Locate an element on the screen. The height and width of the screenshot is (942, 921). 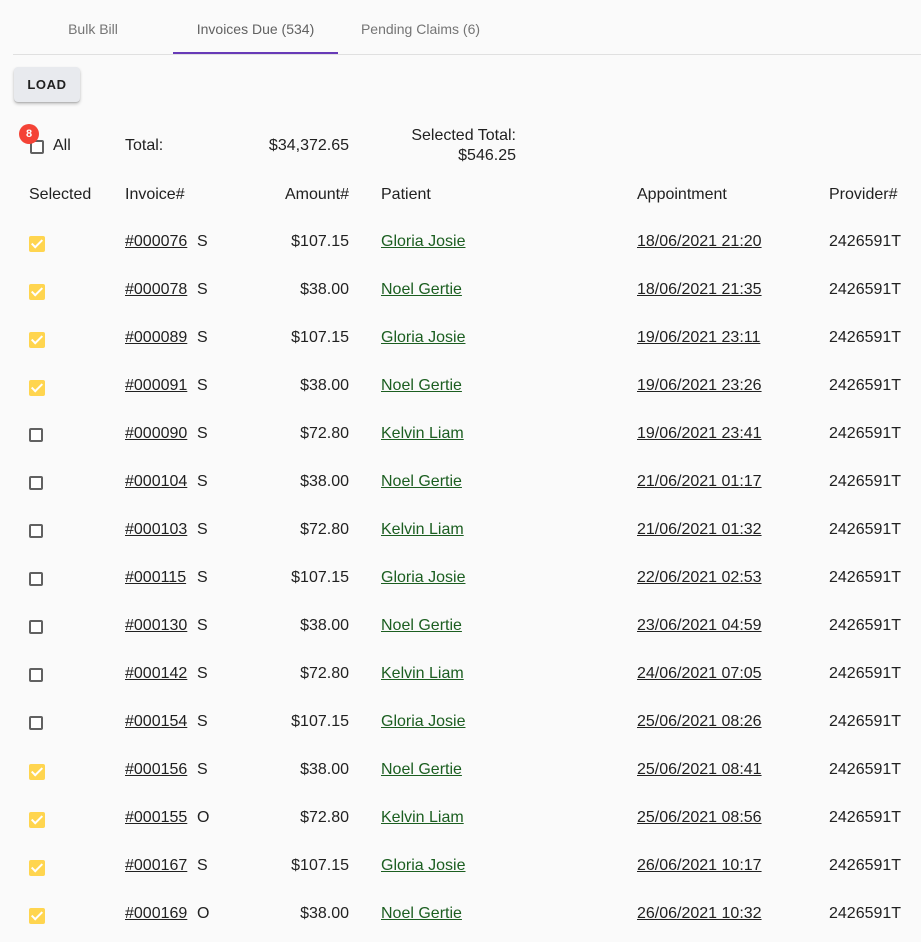
invoice-link: #000156 is located at coordinates (156, 770).